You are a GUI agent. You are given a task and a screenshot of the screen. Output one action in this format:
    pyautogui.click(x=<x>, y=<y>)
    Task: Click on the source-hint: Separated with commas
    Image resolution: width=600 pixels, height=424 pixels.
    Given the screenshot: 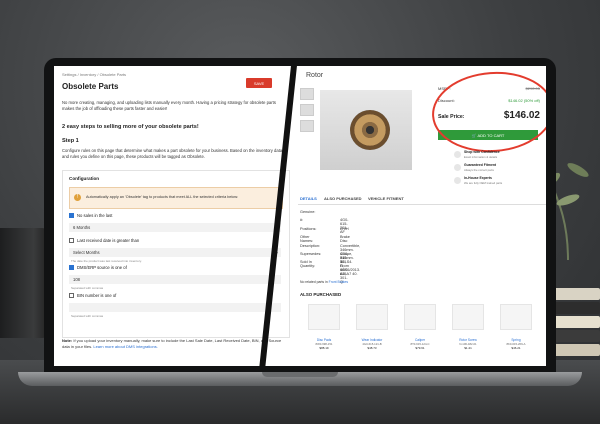 What is the action you would take?
    pyautogui.click(x=87, y=288)
    